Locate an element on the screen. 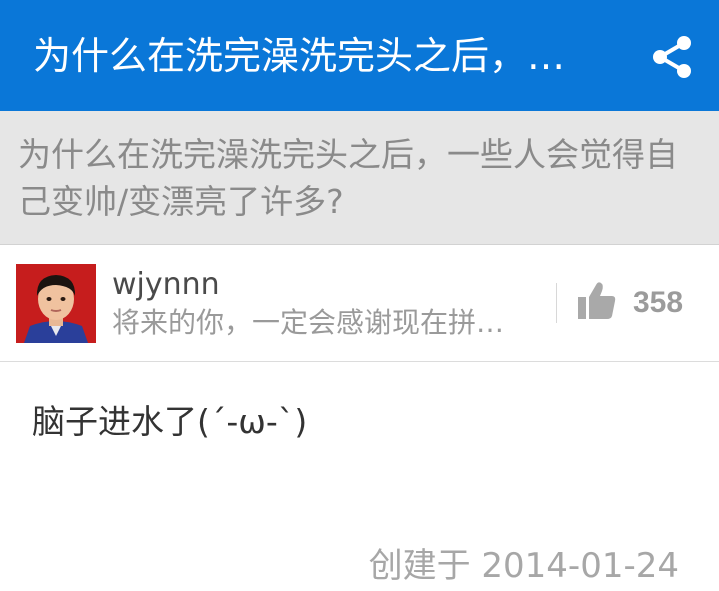 Image resolution: width=719 pixels, height=591 pixels. divider is located at coordinates (556, 303).